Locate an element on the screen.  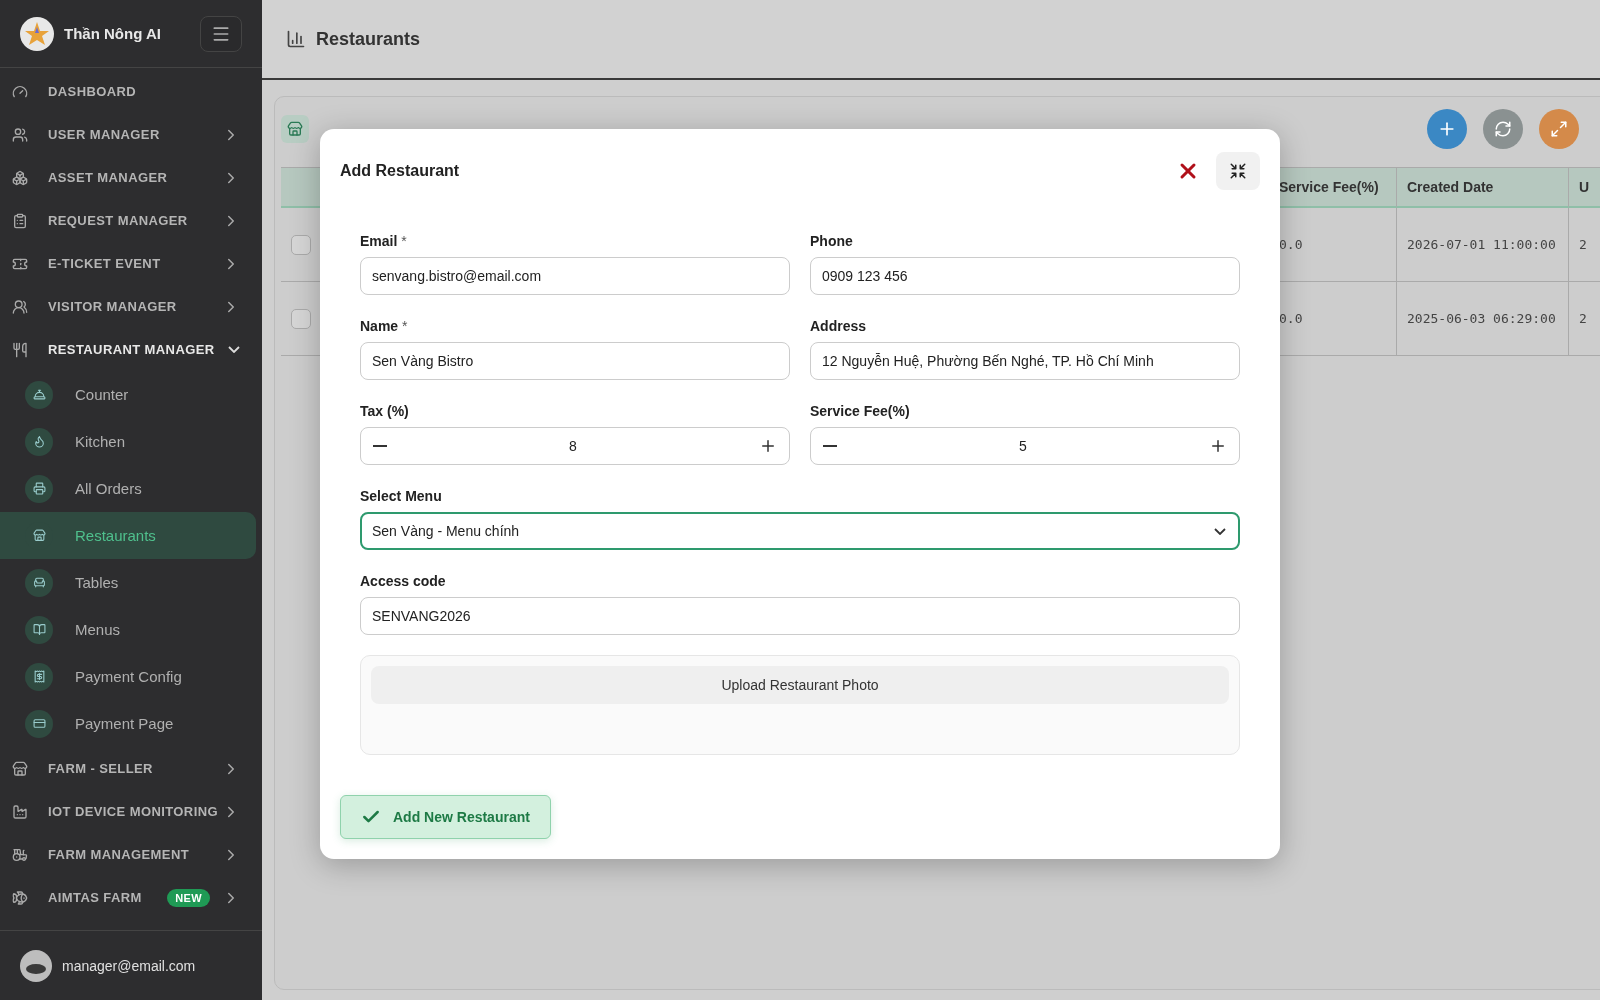
sidebar-subitem: Restaurants is located at coordinates (128, 535).